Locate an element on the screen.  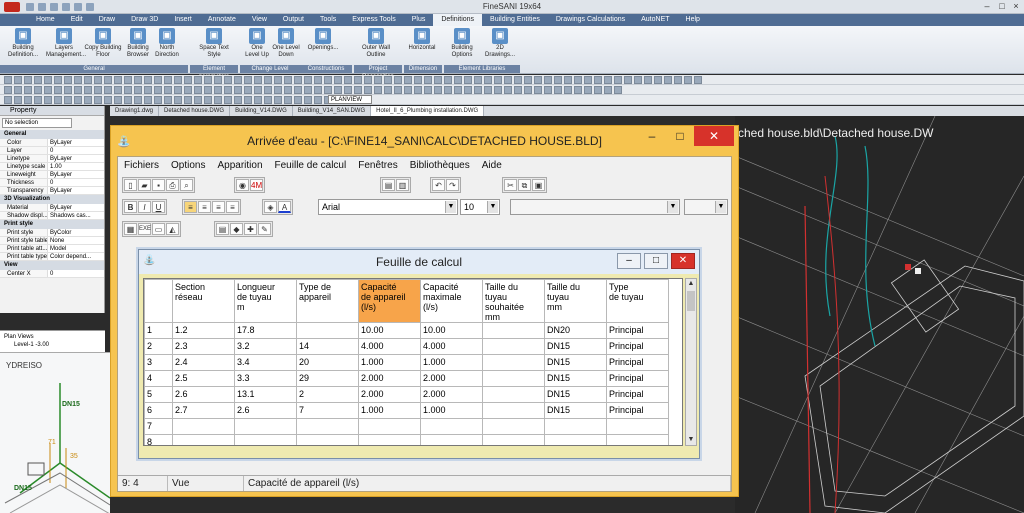
globe-icon: ◉ is located at coordinates (242, 185).